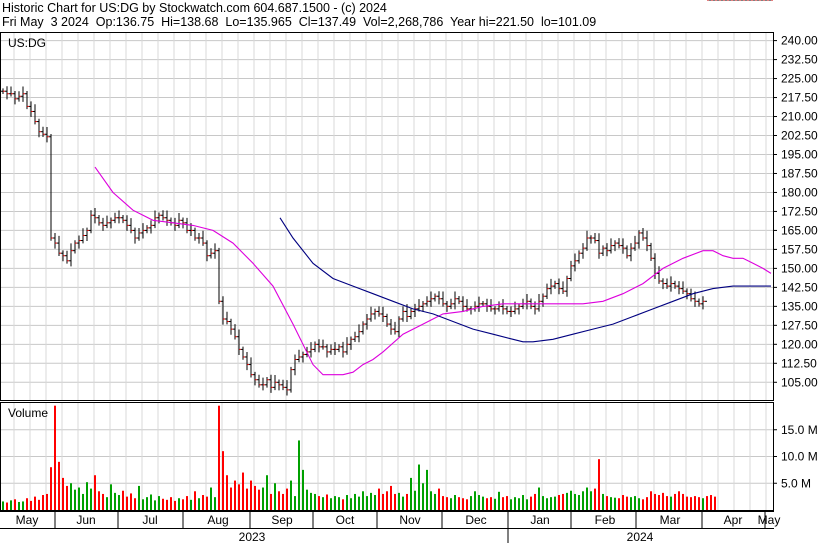 This screenshot has height=543, width=830. What do you see at coordinates (799, 230) in the screenshot?
I see `price-tick-label: 165.00` at bounding box center [799, 230].